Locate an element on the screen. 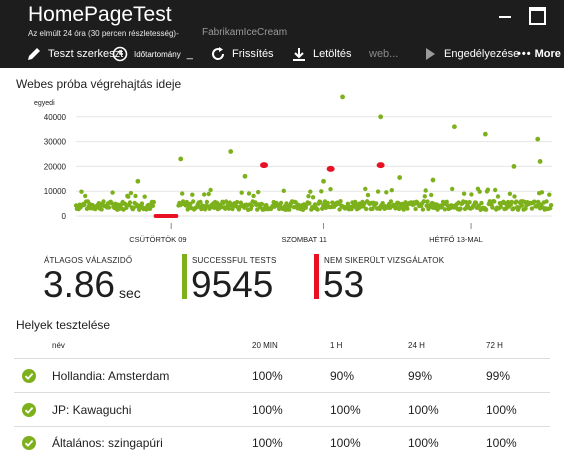 The image size is (564, 458). play-icon is located at coordinates (430, 54).